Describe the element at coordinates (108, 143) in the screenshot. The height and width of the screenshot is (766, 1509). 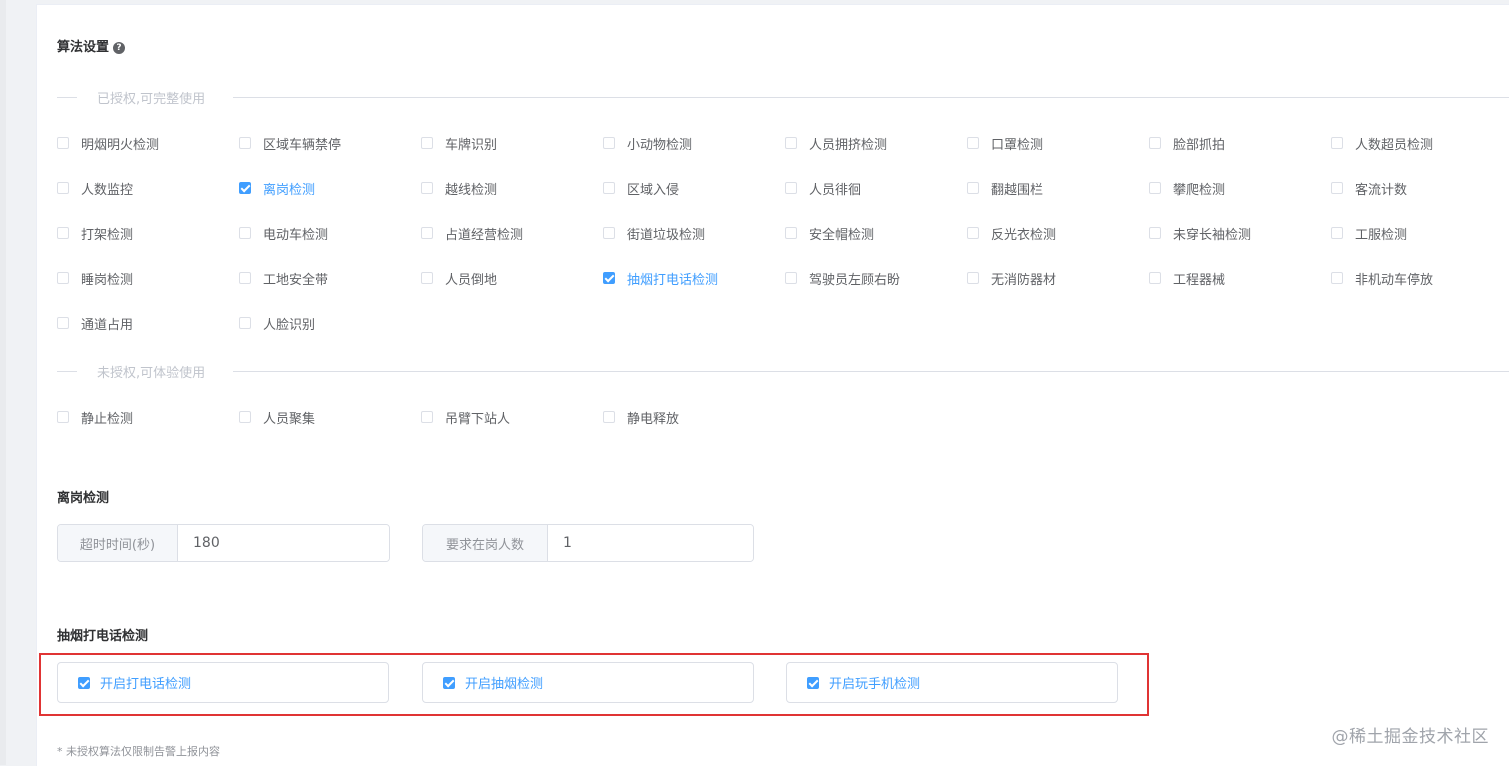
I see `authorized-checkbox-item: 明烟明火检测` at that location.